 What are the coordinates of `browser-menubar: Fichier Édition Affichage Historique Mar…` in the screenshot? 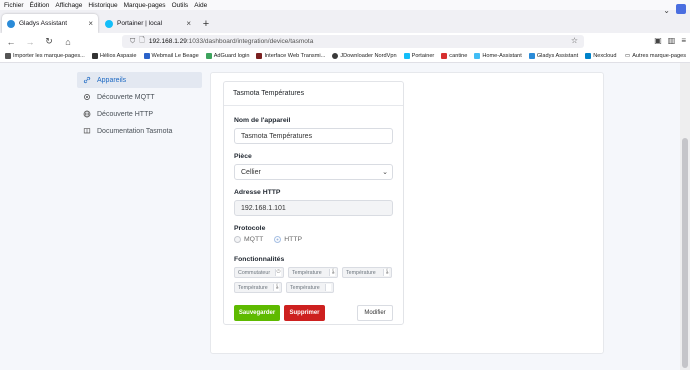 It's located at (345, 5).